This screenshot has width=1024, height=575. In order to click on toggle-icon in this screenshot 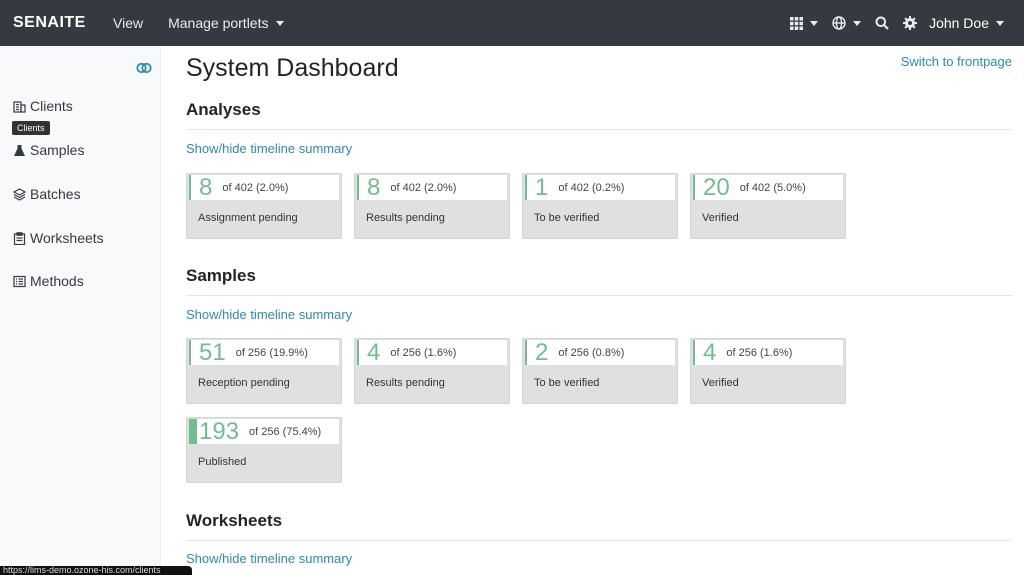, I will do `click(144, 68)`.